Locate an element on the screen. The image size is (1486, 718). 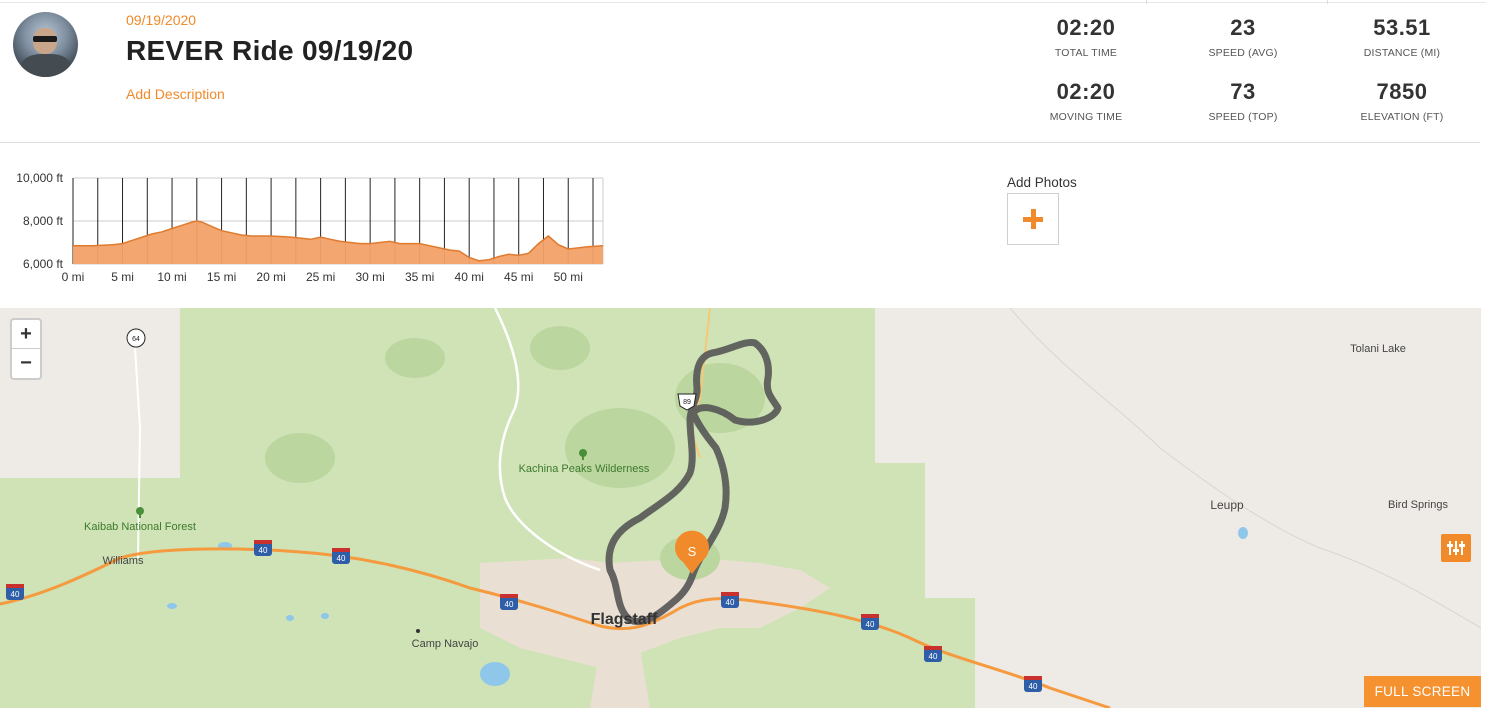
add-description-link: Add Description is located at coordinates (175, 94).